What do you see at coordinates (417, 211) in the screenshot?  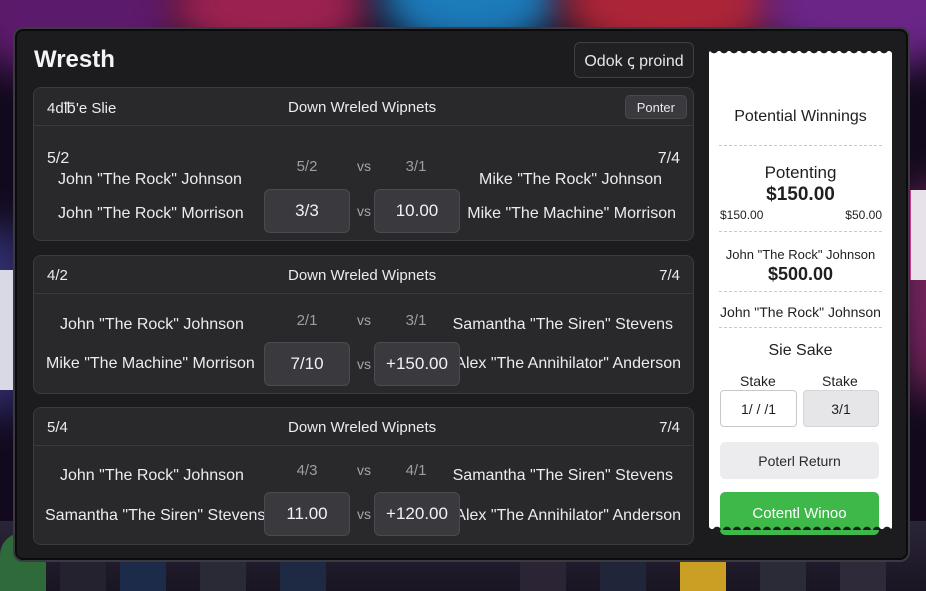 I see `odds-button-right: 10.00` at bounding box center [417, 211].